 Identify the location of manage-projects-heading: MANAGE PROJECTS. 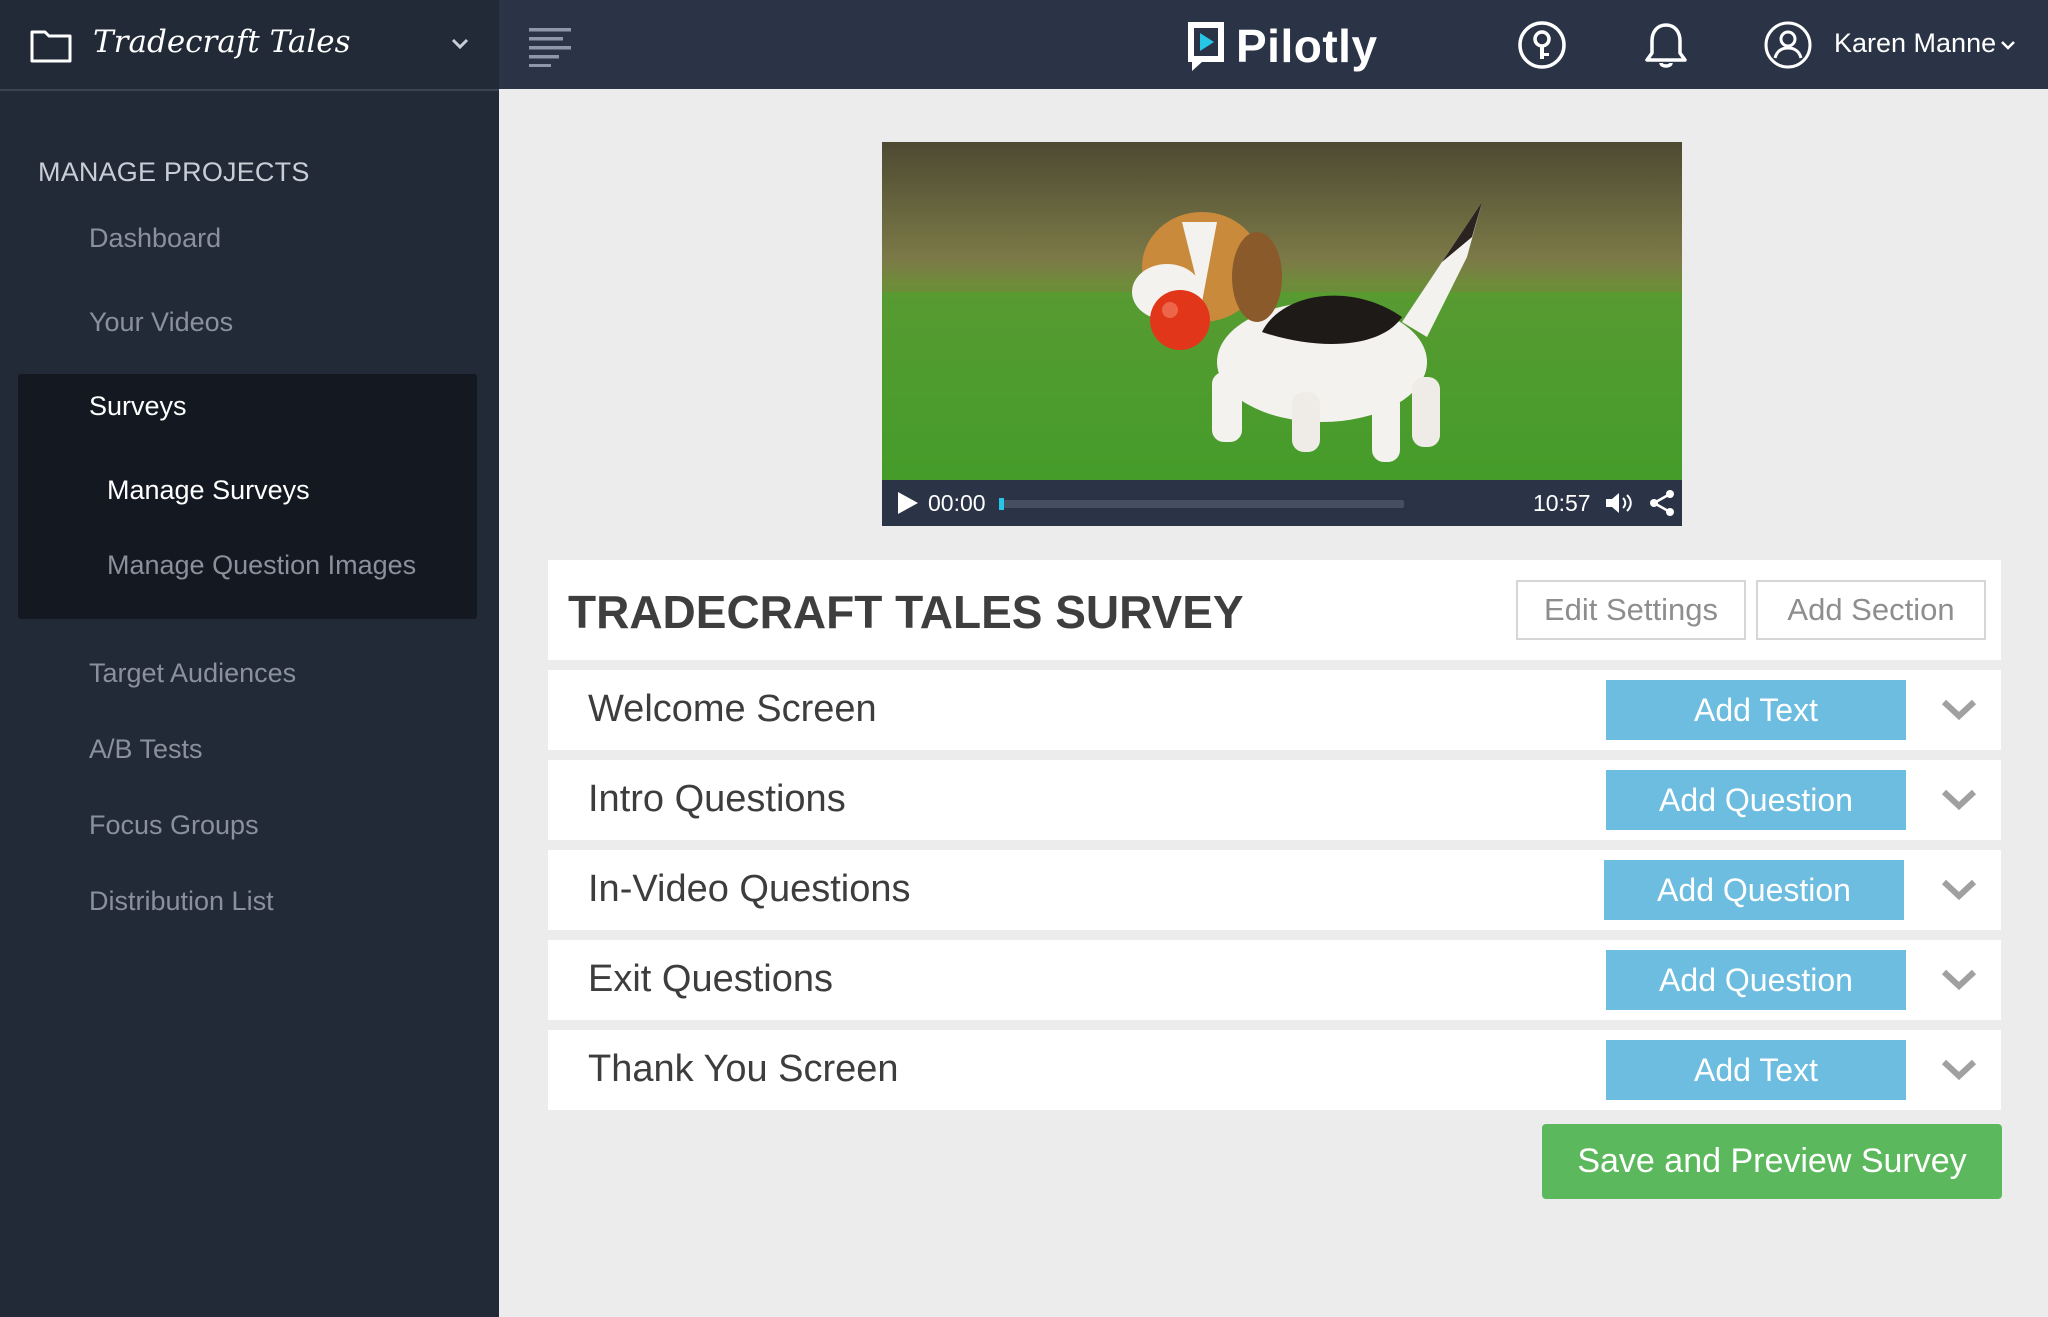
(174, 172).